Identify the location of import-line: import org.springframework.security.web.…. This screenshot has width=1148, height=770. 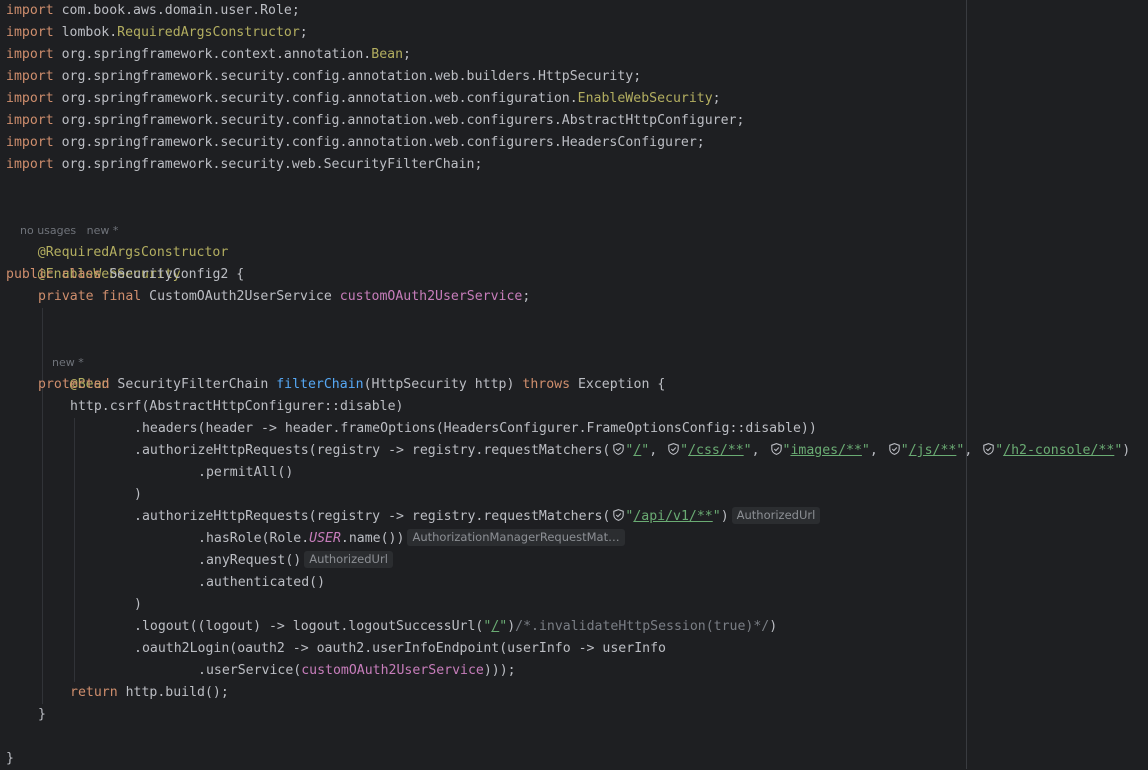
(244, 164).